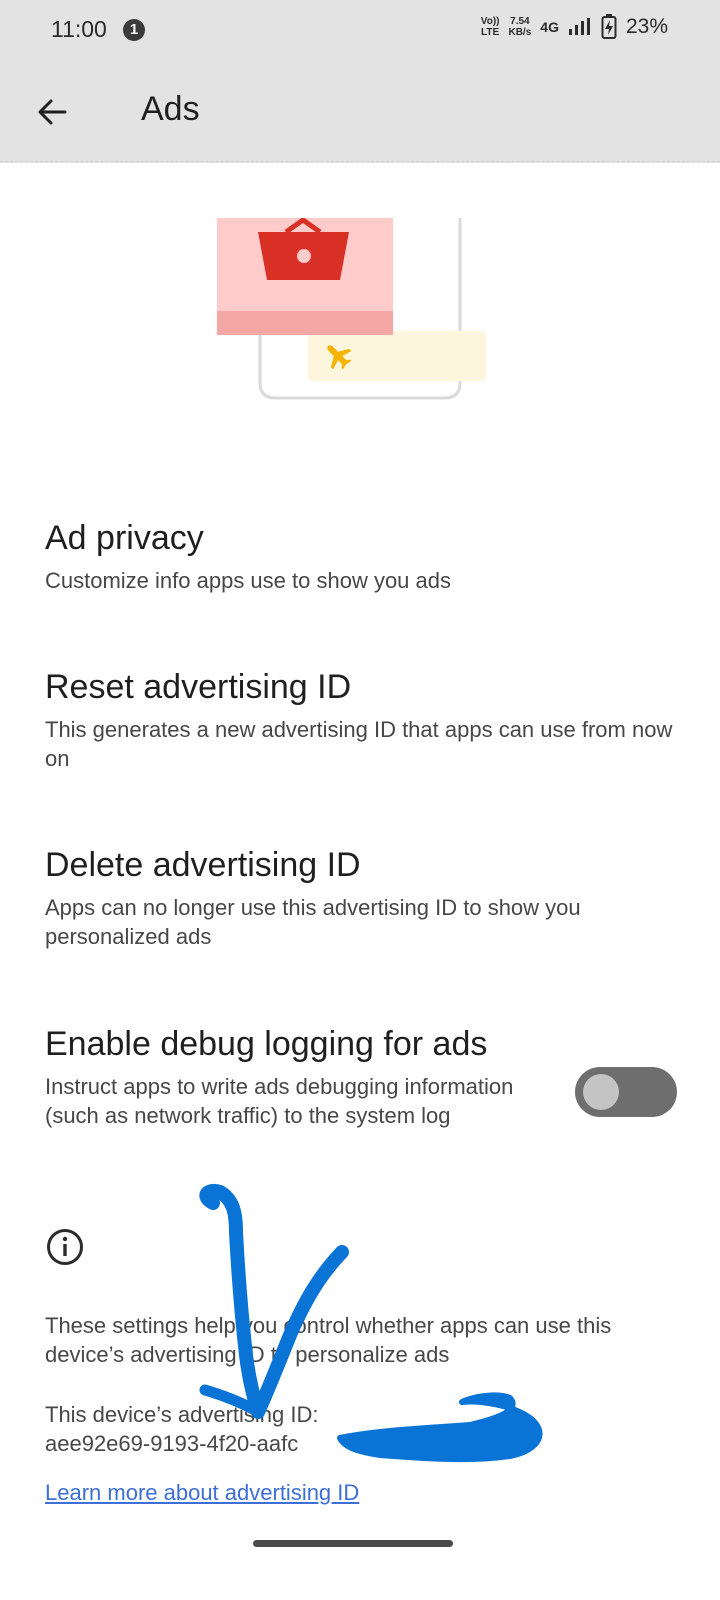  I want to click on ads-illustration, so click(351, 309).